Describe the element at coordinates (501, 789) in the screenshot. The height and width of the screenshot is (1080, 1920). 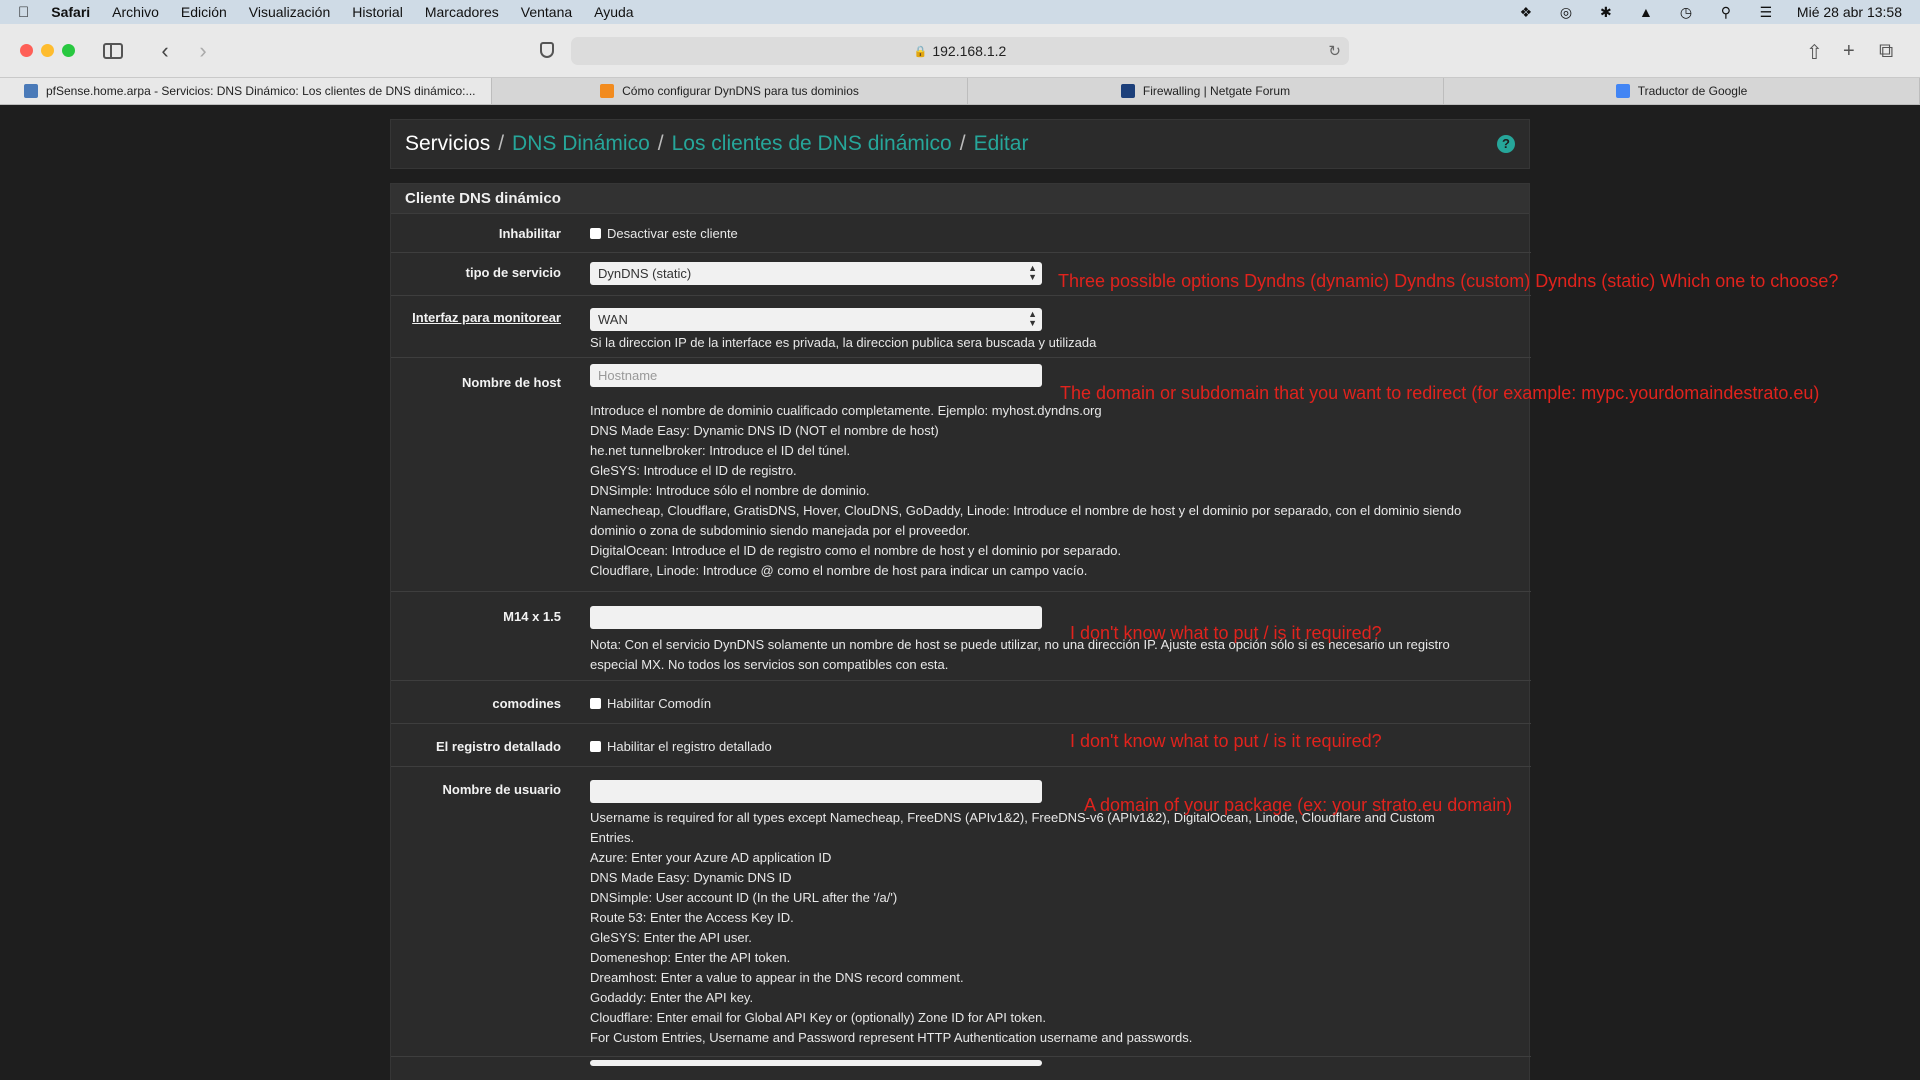
I see `username-label: Nombre de usuario` at that location.